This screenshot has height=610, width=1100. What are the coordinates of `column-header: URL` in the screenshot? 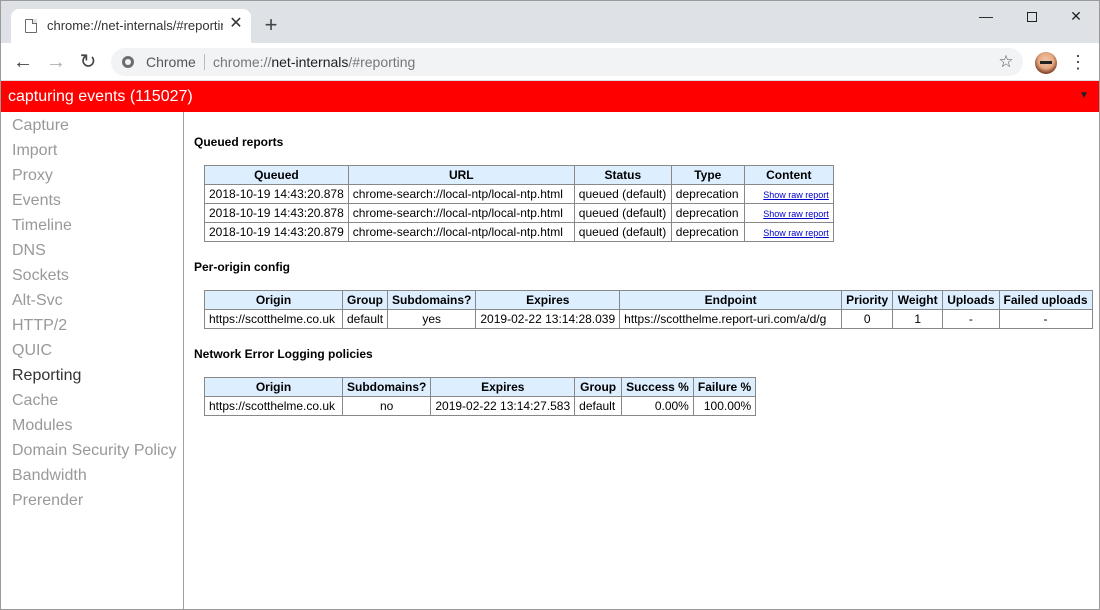 It's located at (461, 175).